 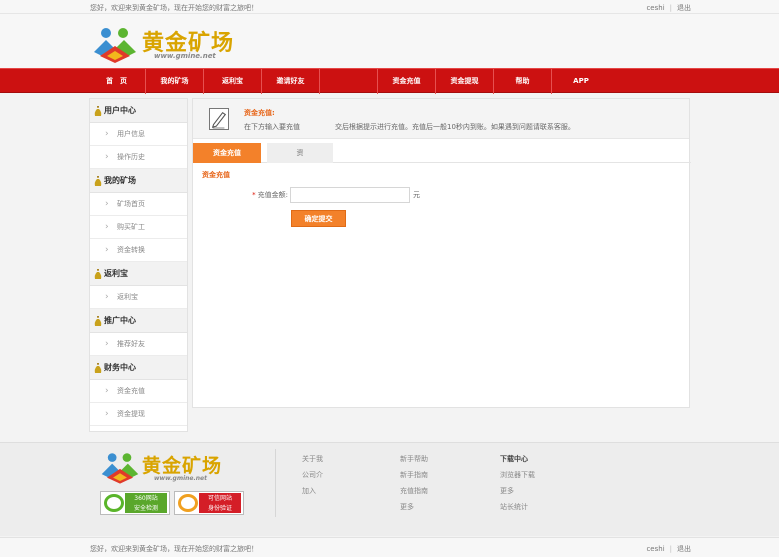 What do you see at coordinates (185, 56) in the screenshot?
I see `logo-url: www.gmine.net` at bounding box center [185, 56].